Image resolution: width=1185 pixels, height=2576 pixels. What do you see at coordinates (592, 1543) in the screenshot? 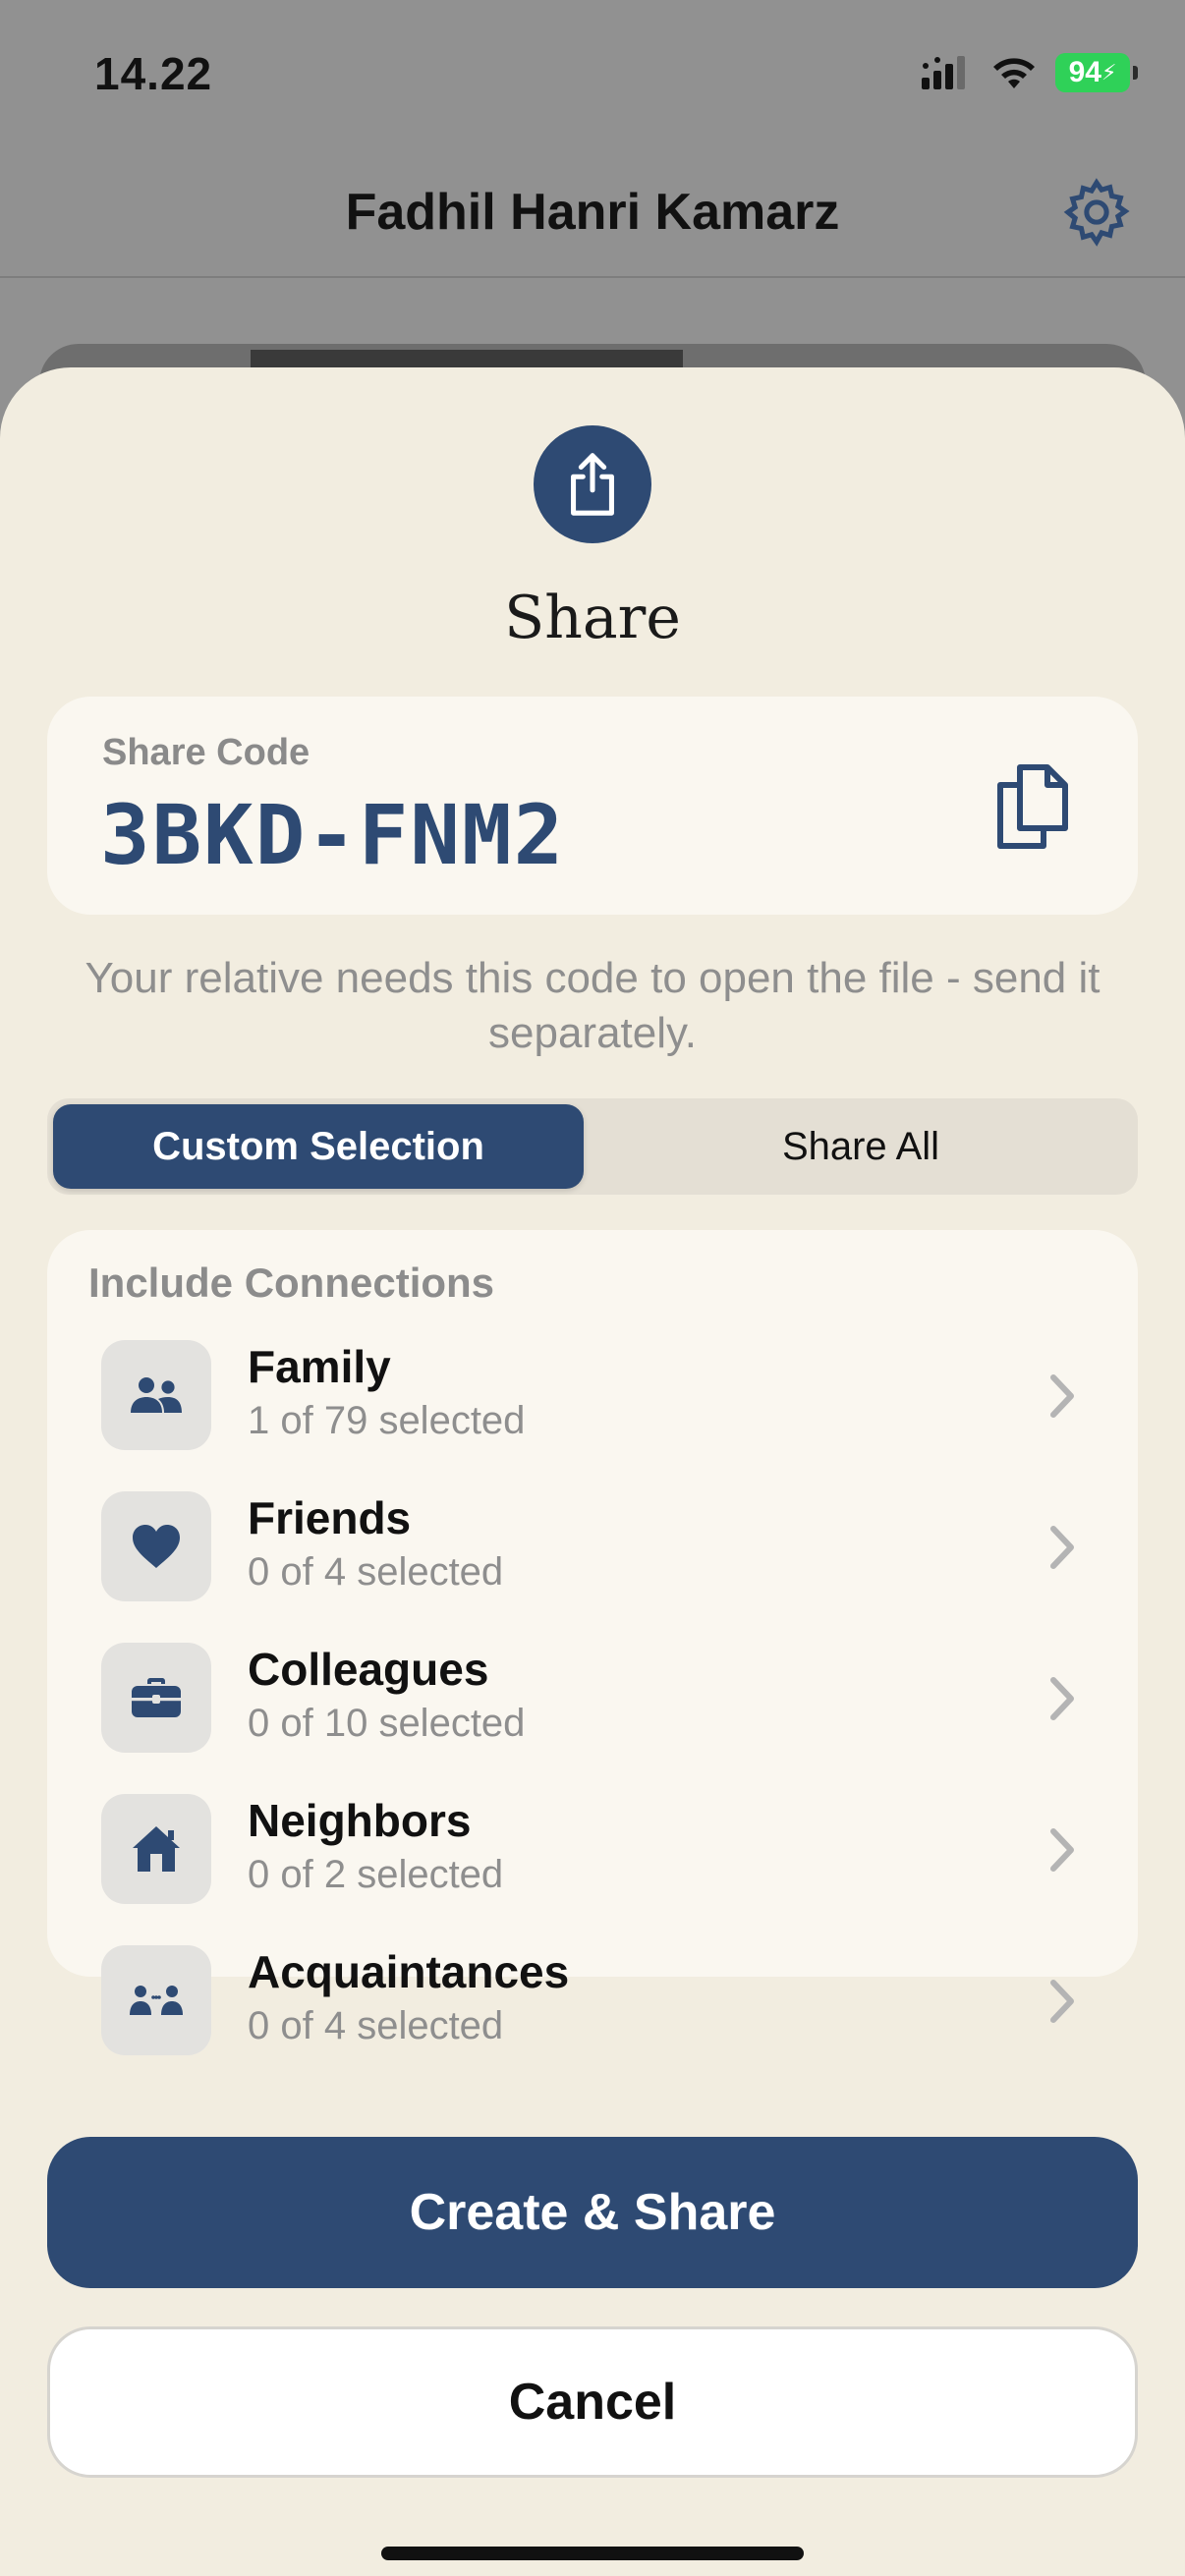
I see `connection-row-friends: Friends 0 of 4 selected` at bounding box center [592, 1543].